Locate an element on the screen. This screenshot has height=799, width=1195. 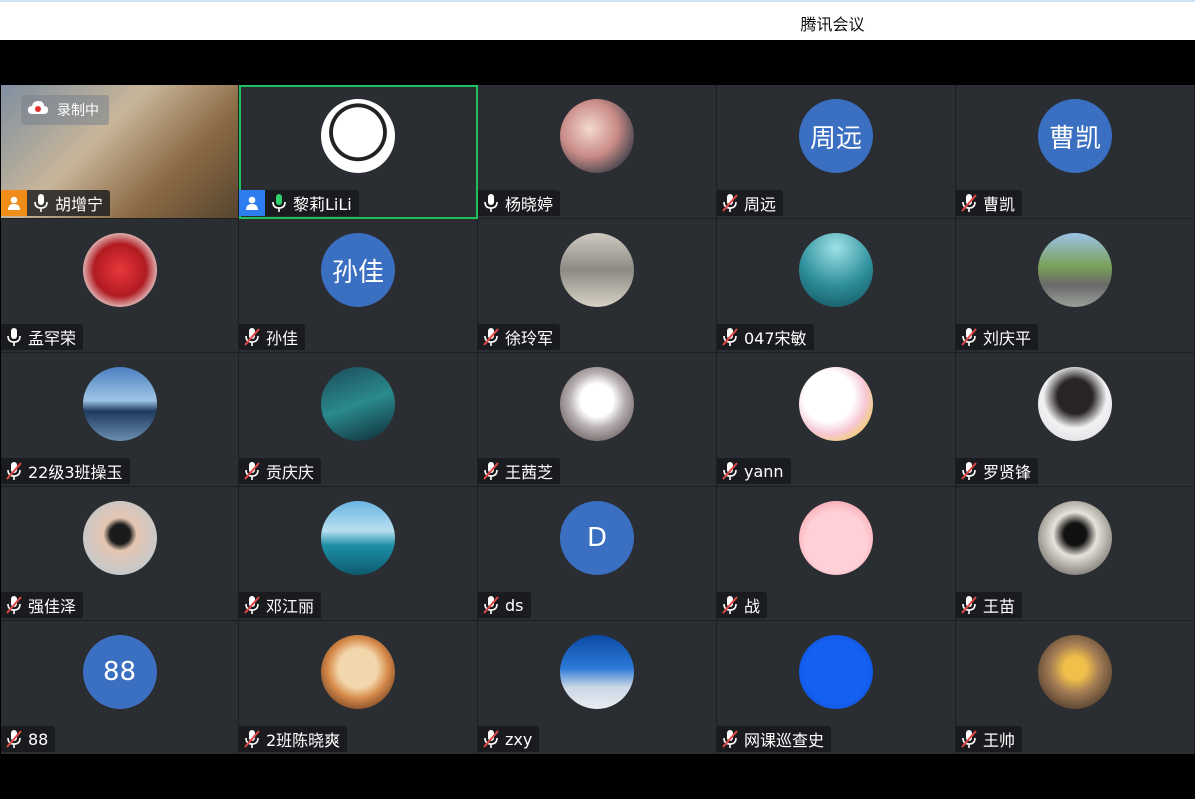
participant-tile: 王苗 is located at coordinates (1075, 554).